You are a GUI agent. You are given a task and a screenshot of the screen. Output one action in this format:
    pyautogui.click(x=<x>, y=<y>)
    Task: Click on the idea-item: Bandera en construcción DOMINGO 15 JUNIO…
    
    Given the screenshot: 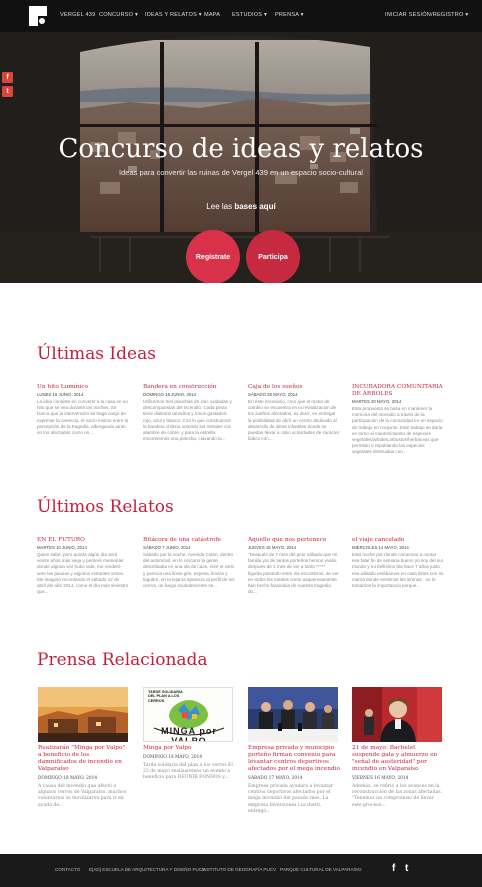 What is the action you would take?
    pyautogui.click(x=189, y=413)
    